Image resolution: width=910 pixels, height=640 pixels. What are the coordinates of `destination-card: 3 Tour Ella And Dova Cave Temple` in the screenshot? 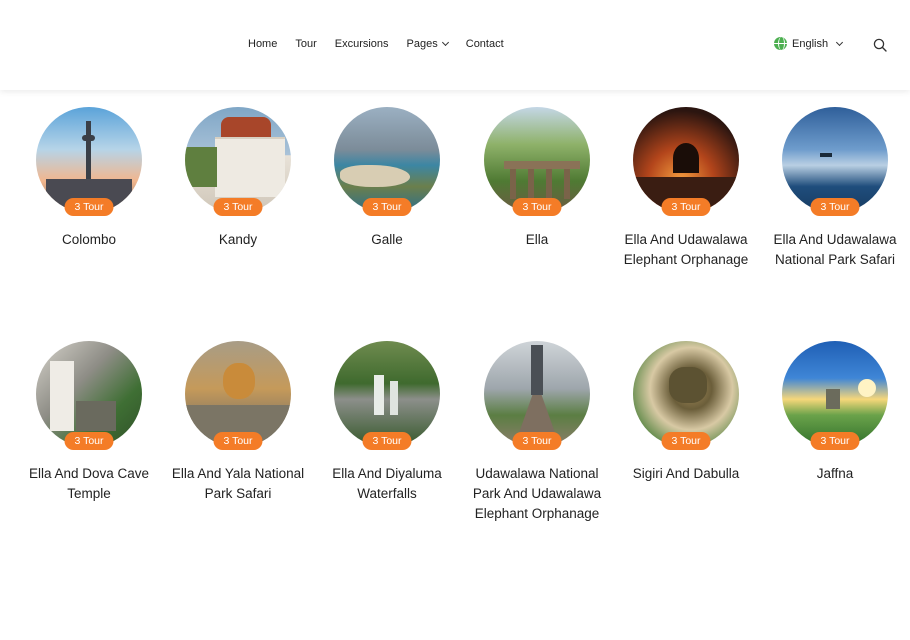 It's located at (89, 422).